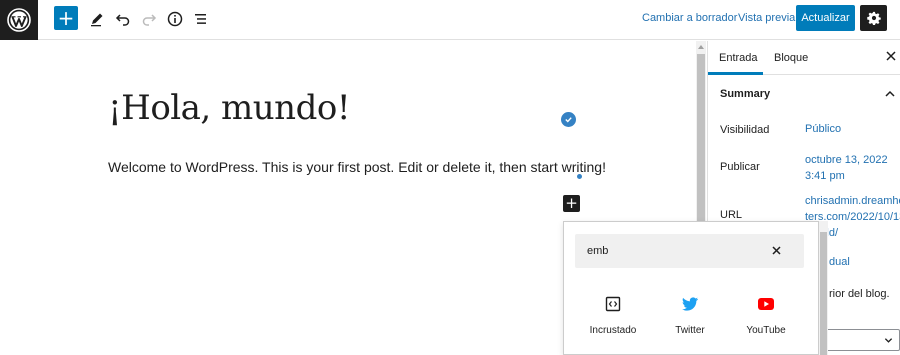 The image size is (900, 355). Describe the element at coordinates (229, 108) in the screenshot. I see `post-title: ¡Hola, mundo!` at that location.